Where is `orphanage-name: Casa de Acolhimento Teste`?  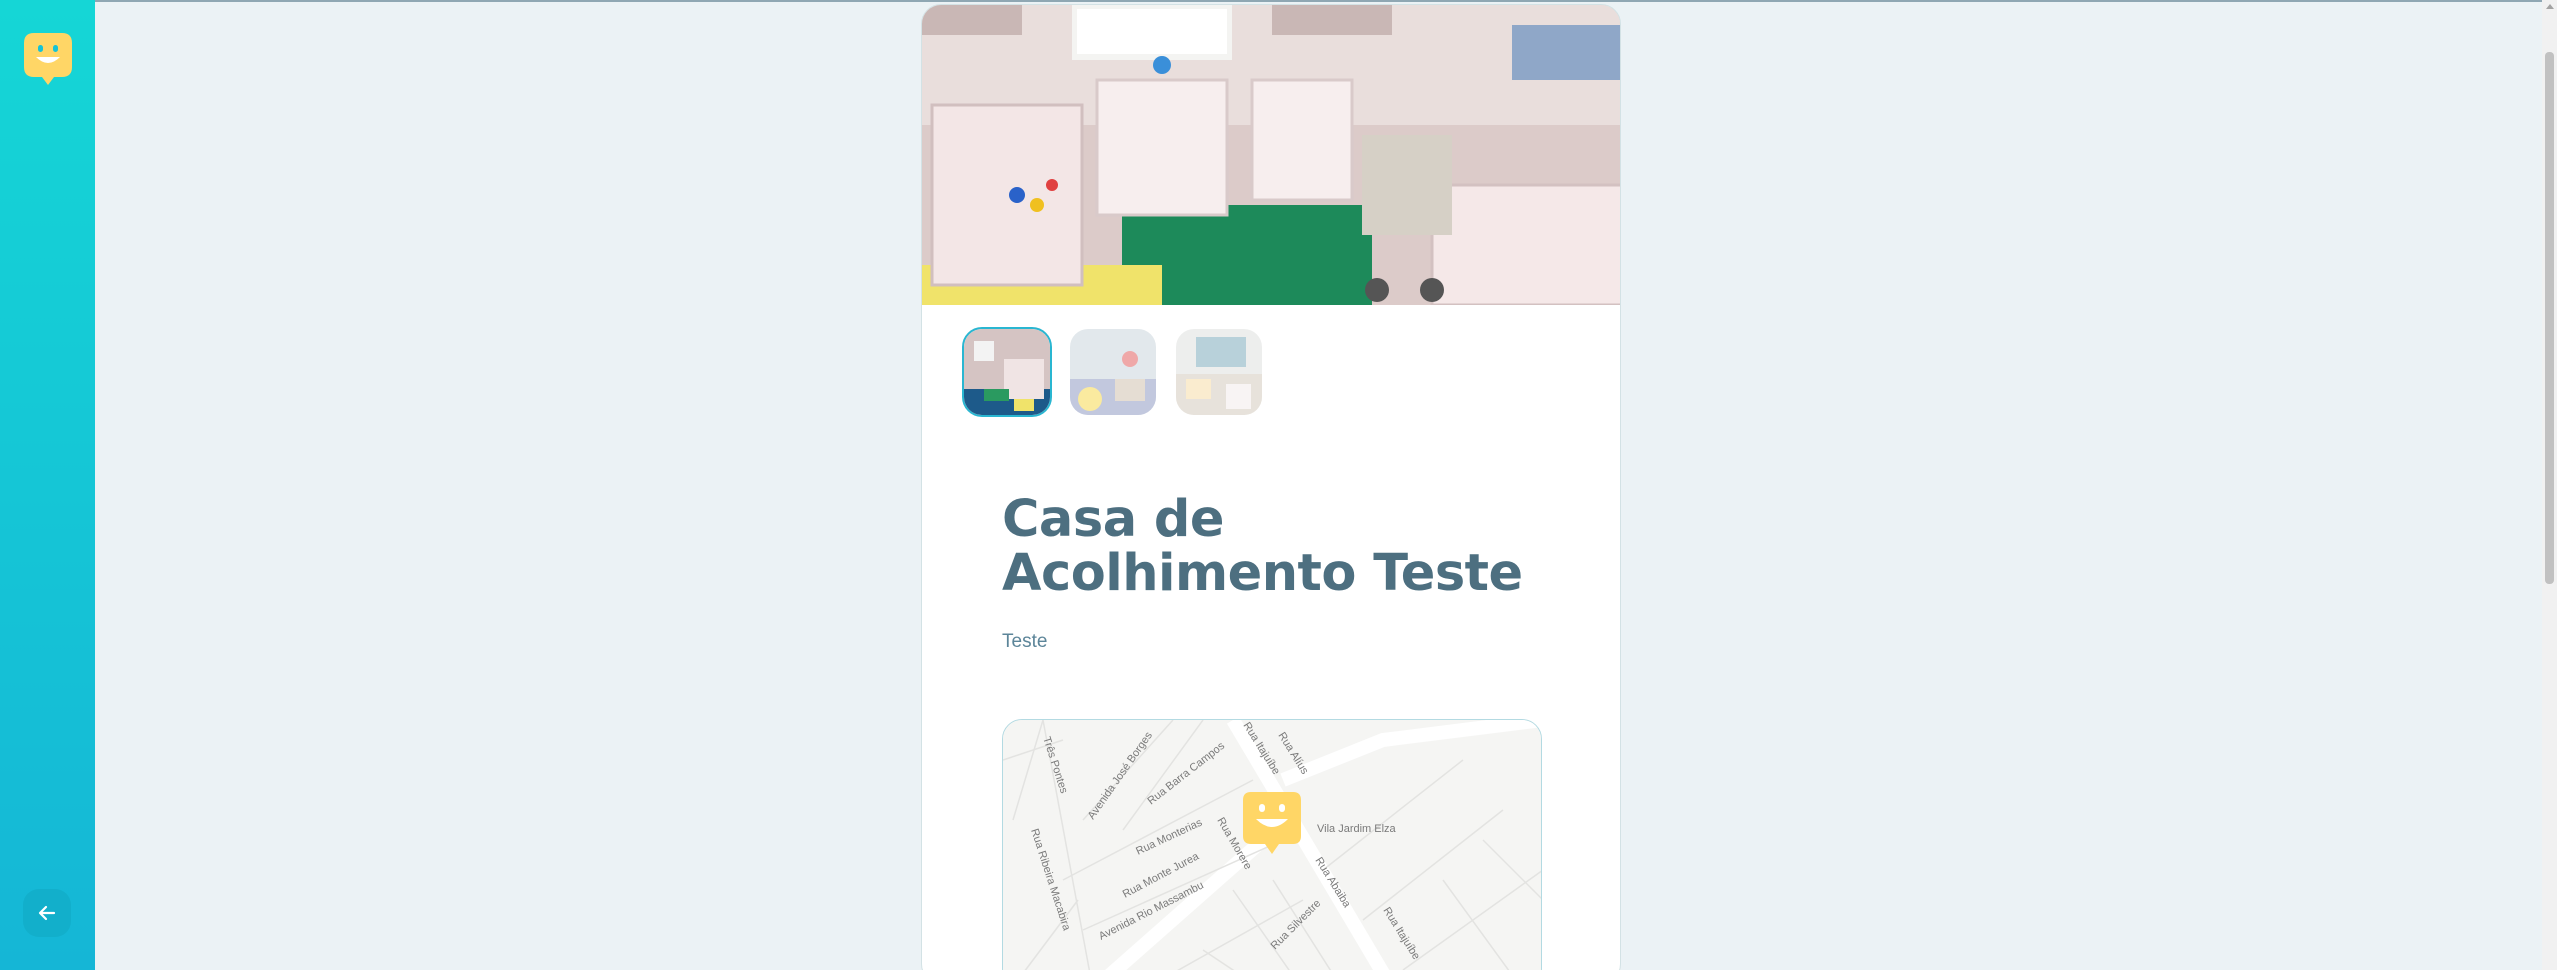
orphanage-name: Casa de Acolhimento Teste is located at coordinates (1262, 546).